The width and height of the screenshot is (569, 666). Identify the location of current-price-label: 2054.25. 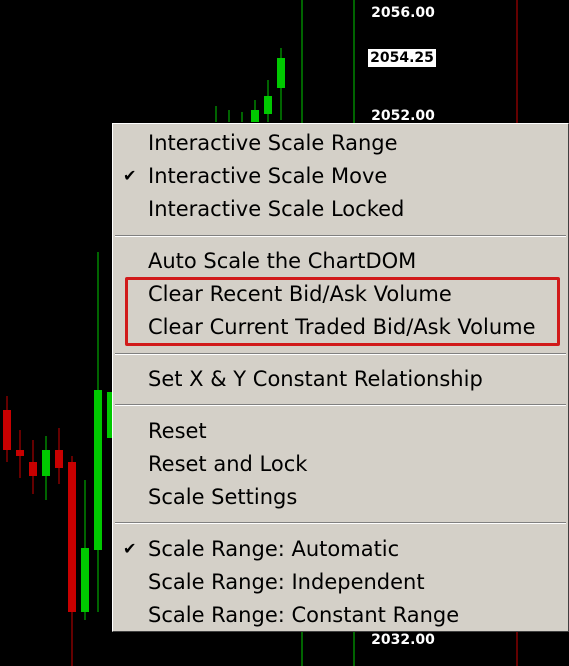
(402, 58).